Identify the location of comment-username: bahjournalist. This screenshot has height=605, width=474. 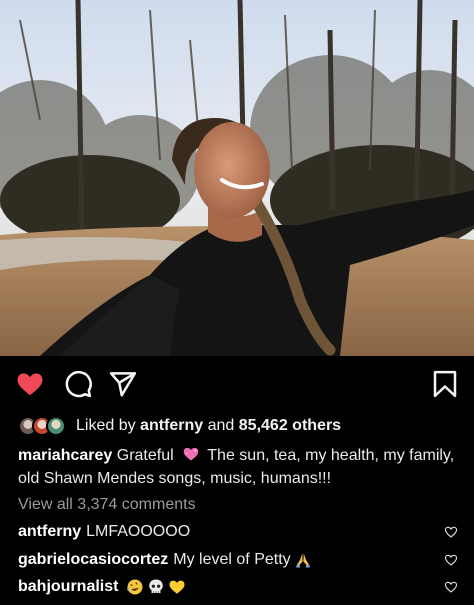
(68, 587).